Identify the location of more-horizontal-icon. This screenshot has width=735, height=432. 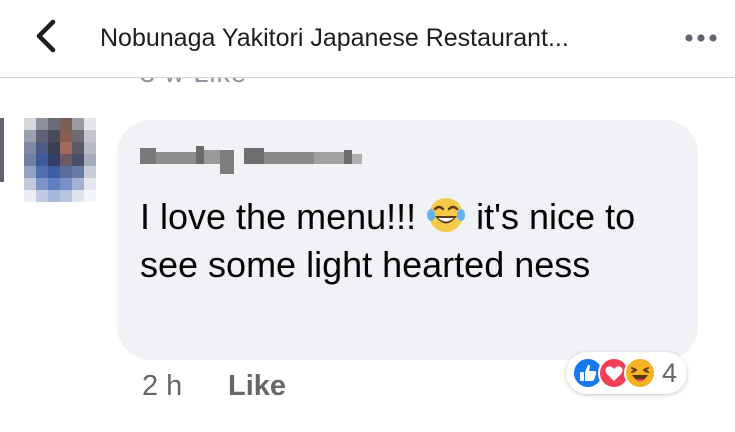
(701, 38).